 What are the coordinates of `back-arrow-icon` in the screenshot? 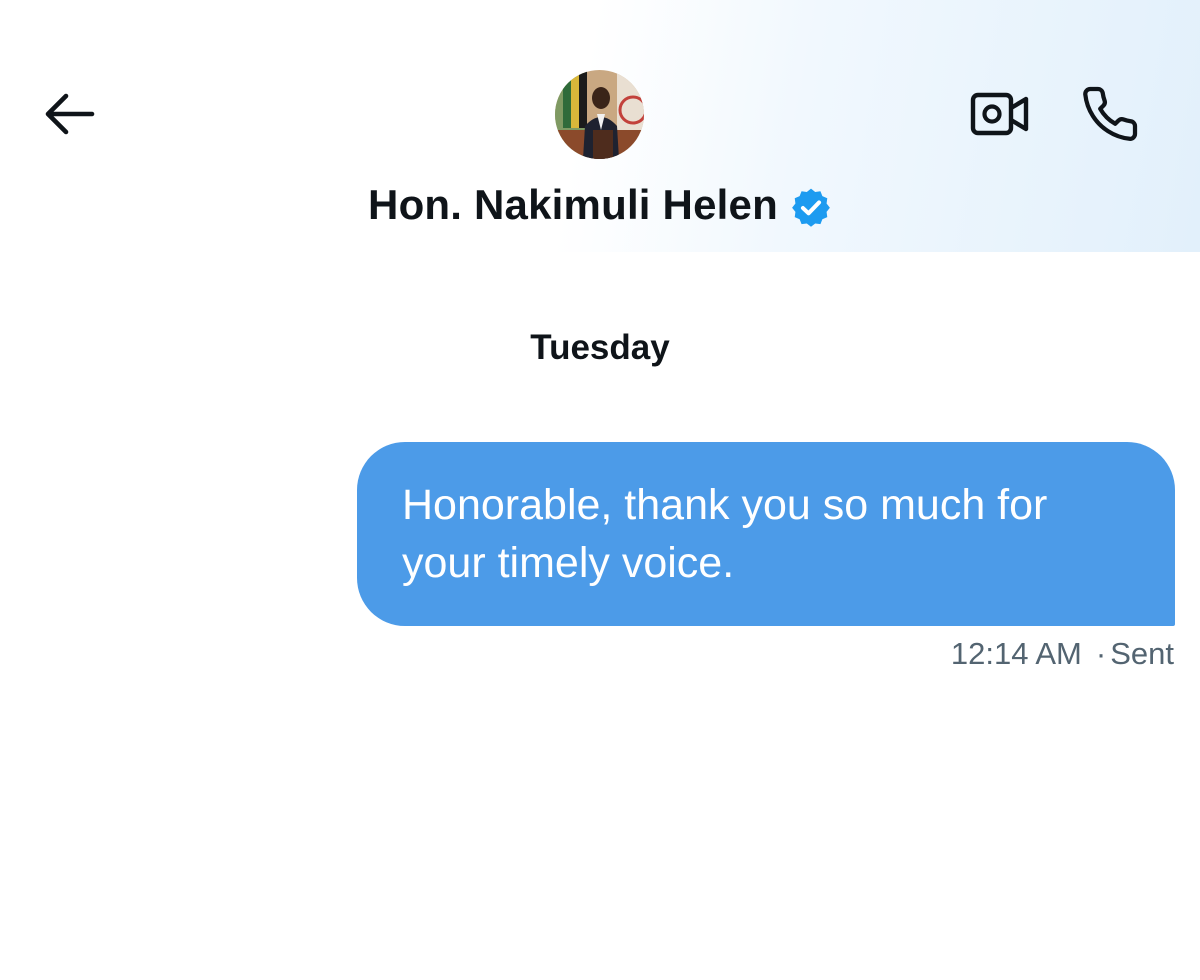 It's located at (70, 114).